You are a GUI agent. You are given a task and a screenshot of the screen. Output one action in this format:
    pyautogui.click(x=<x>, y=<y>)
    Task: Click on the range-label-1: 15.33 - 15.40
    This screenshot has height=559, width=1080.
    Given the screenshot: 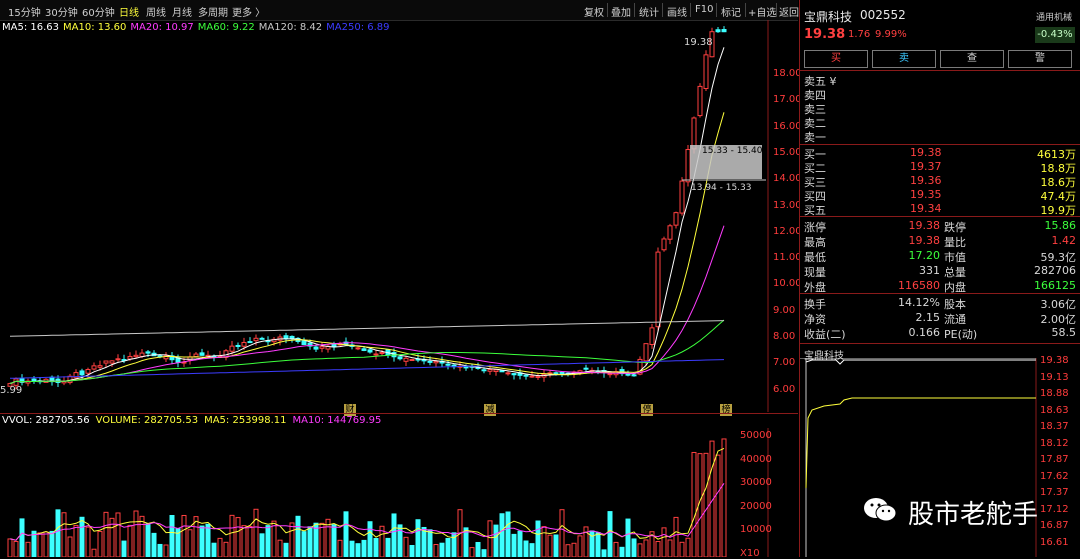 What is the action you would take?
    pyautogui.click(x=732, y=151)
    